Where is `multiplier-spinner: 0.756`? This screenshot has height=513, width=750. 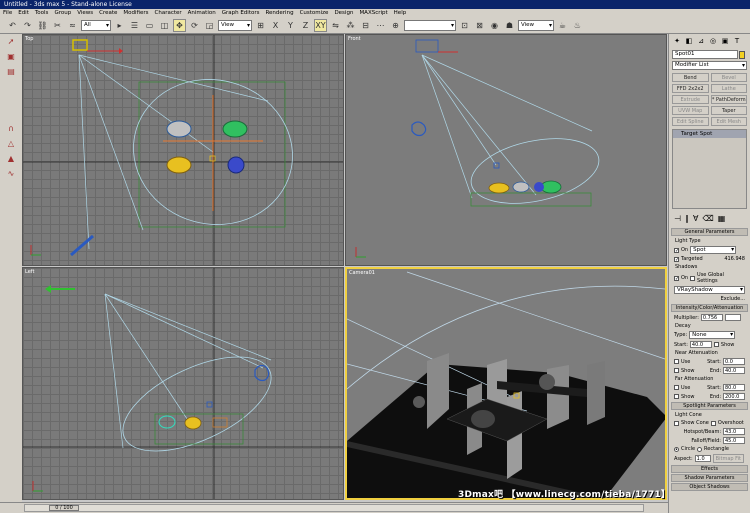 multiplier-spinner: 0.756 is located at coordinates (711, 317).